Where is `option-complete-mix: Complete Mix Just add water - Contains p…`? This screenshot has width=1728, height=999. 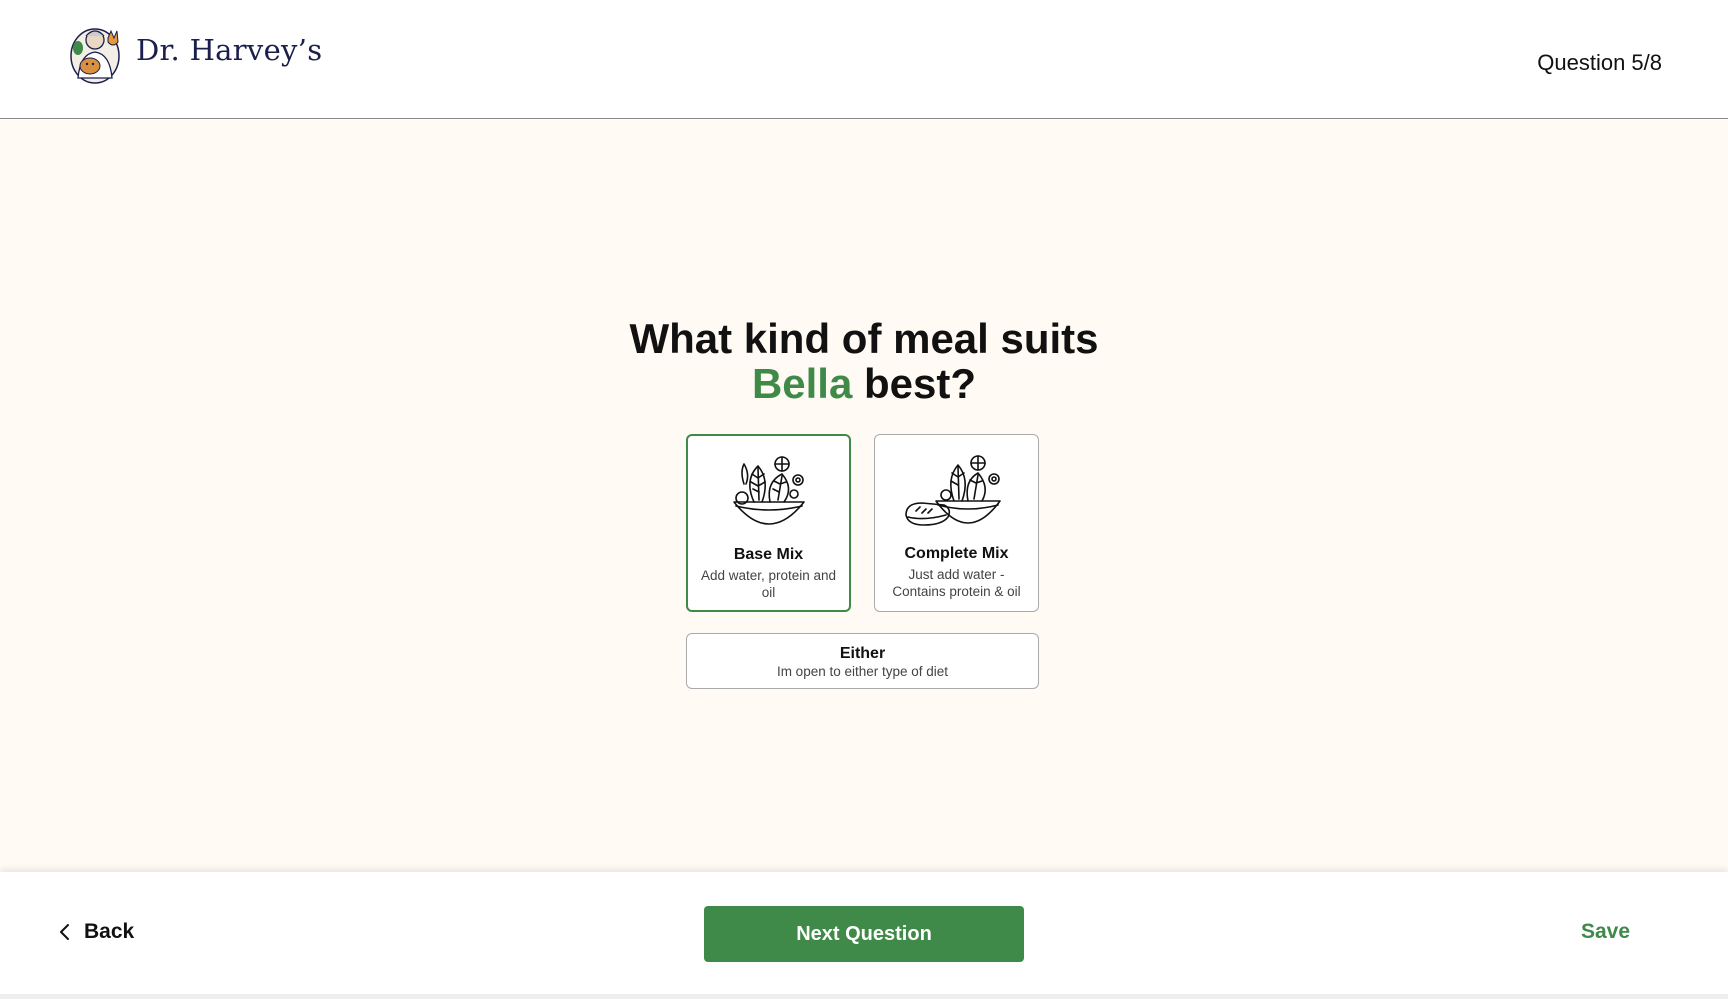
option-complete-mix: Complete Mix Just add water - Contains p… is located at coordinates (956, 523).